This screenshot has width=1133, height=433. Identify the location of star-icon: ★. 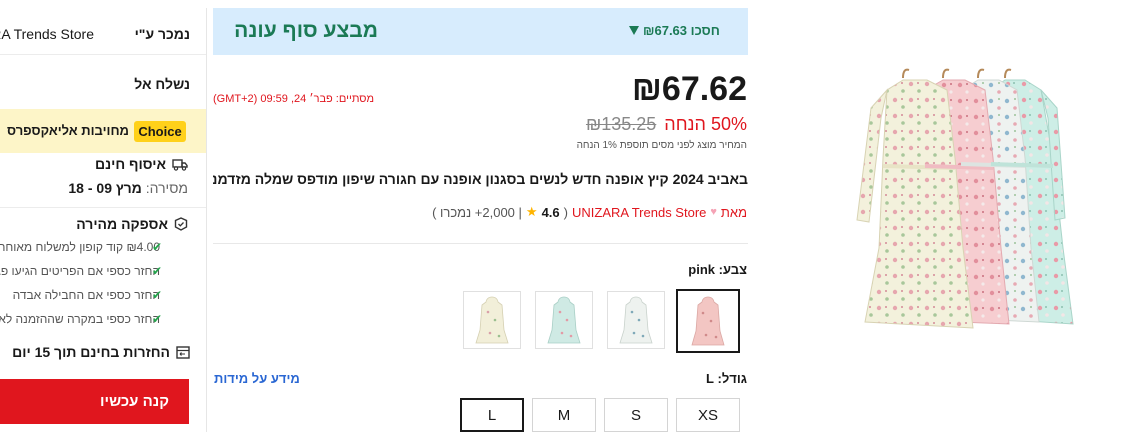
(531, 211).